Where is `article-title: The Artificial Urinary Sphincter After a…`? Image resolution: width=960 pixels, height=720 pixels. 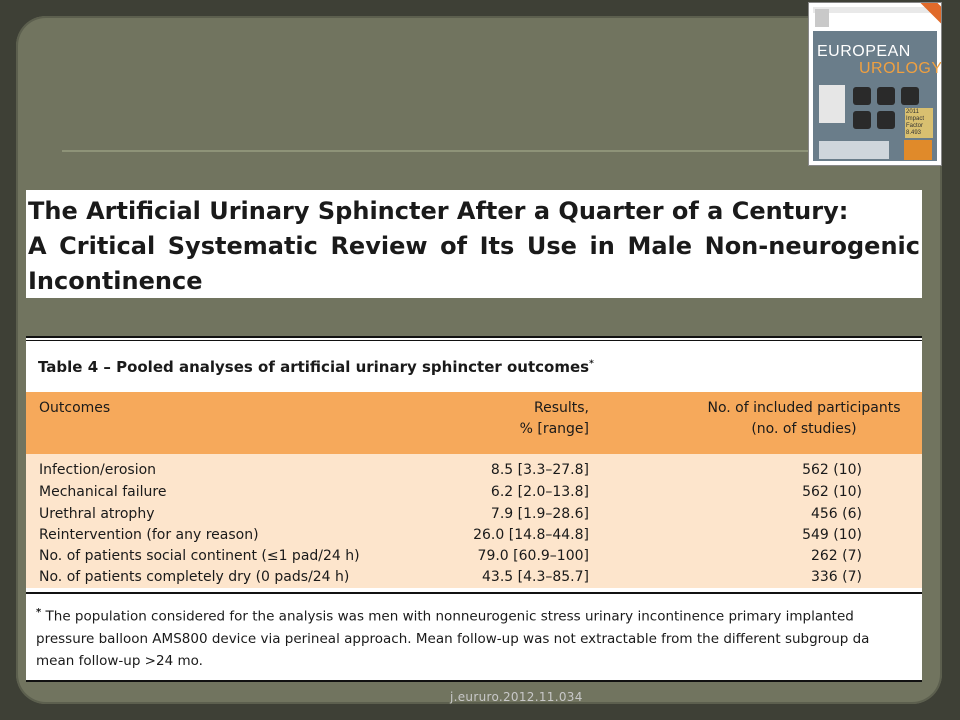
article-title: The Artificial Urinary Sphincter After a… is located at coordinates (474, 246).